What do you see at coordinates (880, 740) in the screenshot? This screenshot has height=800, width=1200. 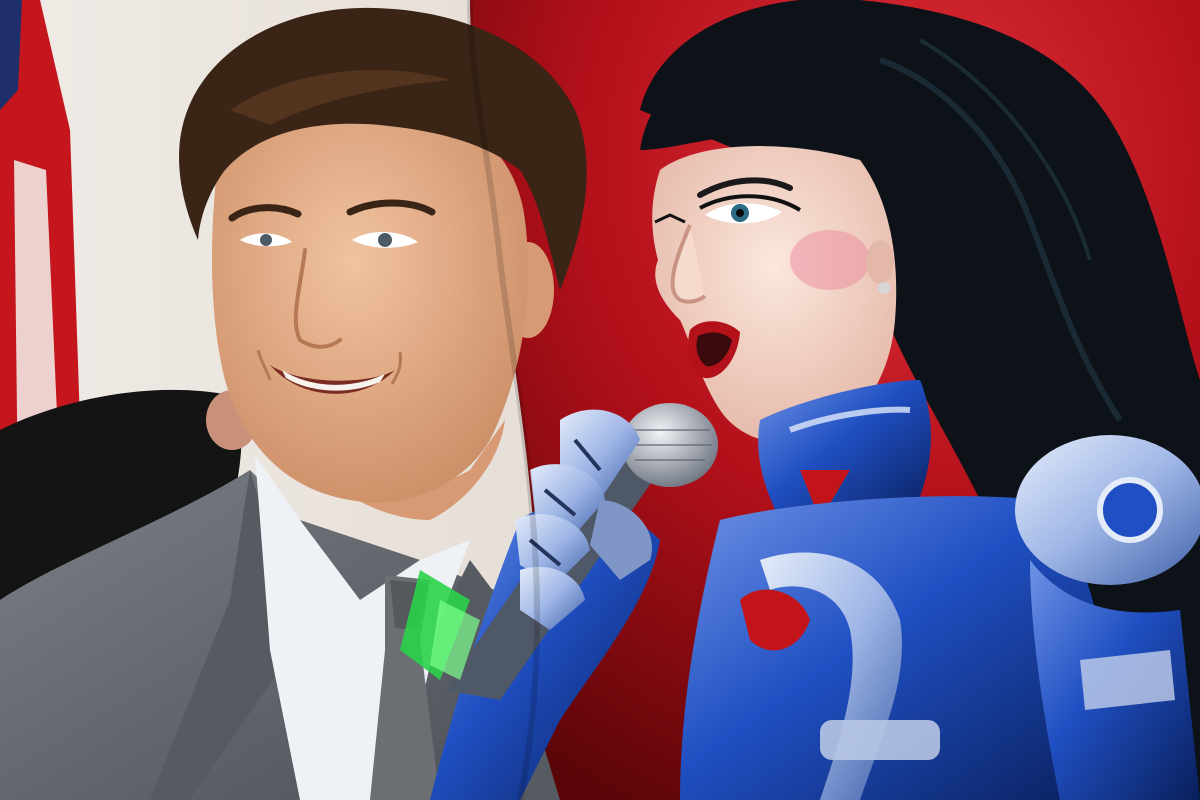 I see `chest-badge` at bounding box center [880, 740].